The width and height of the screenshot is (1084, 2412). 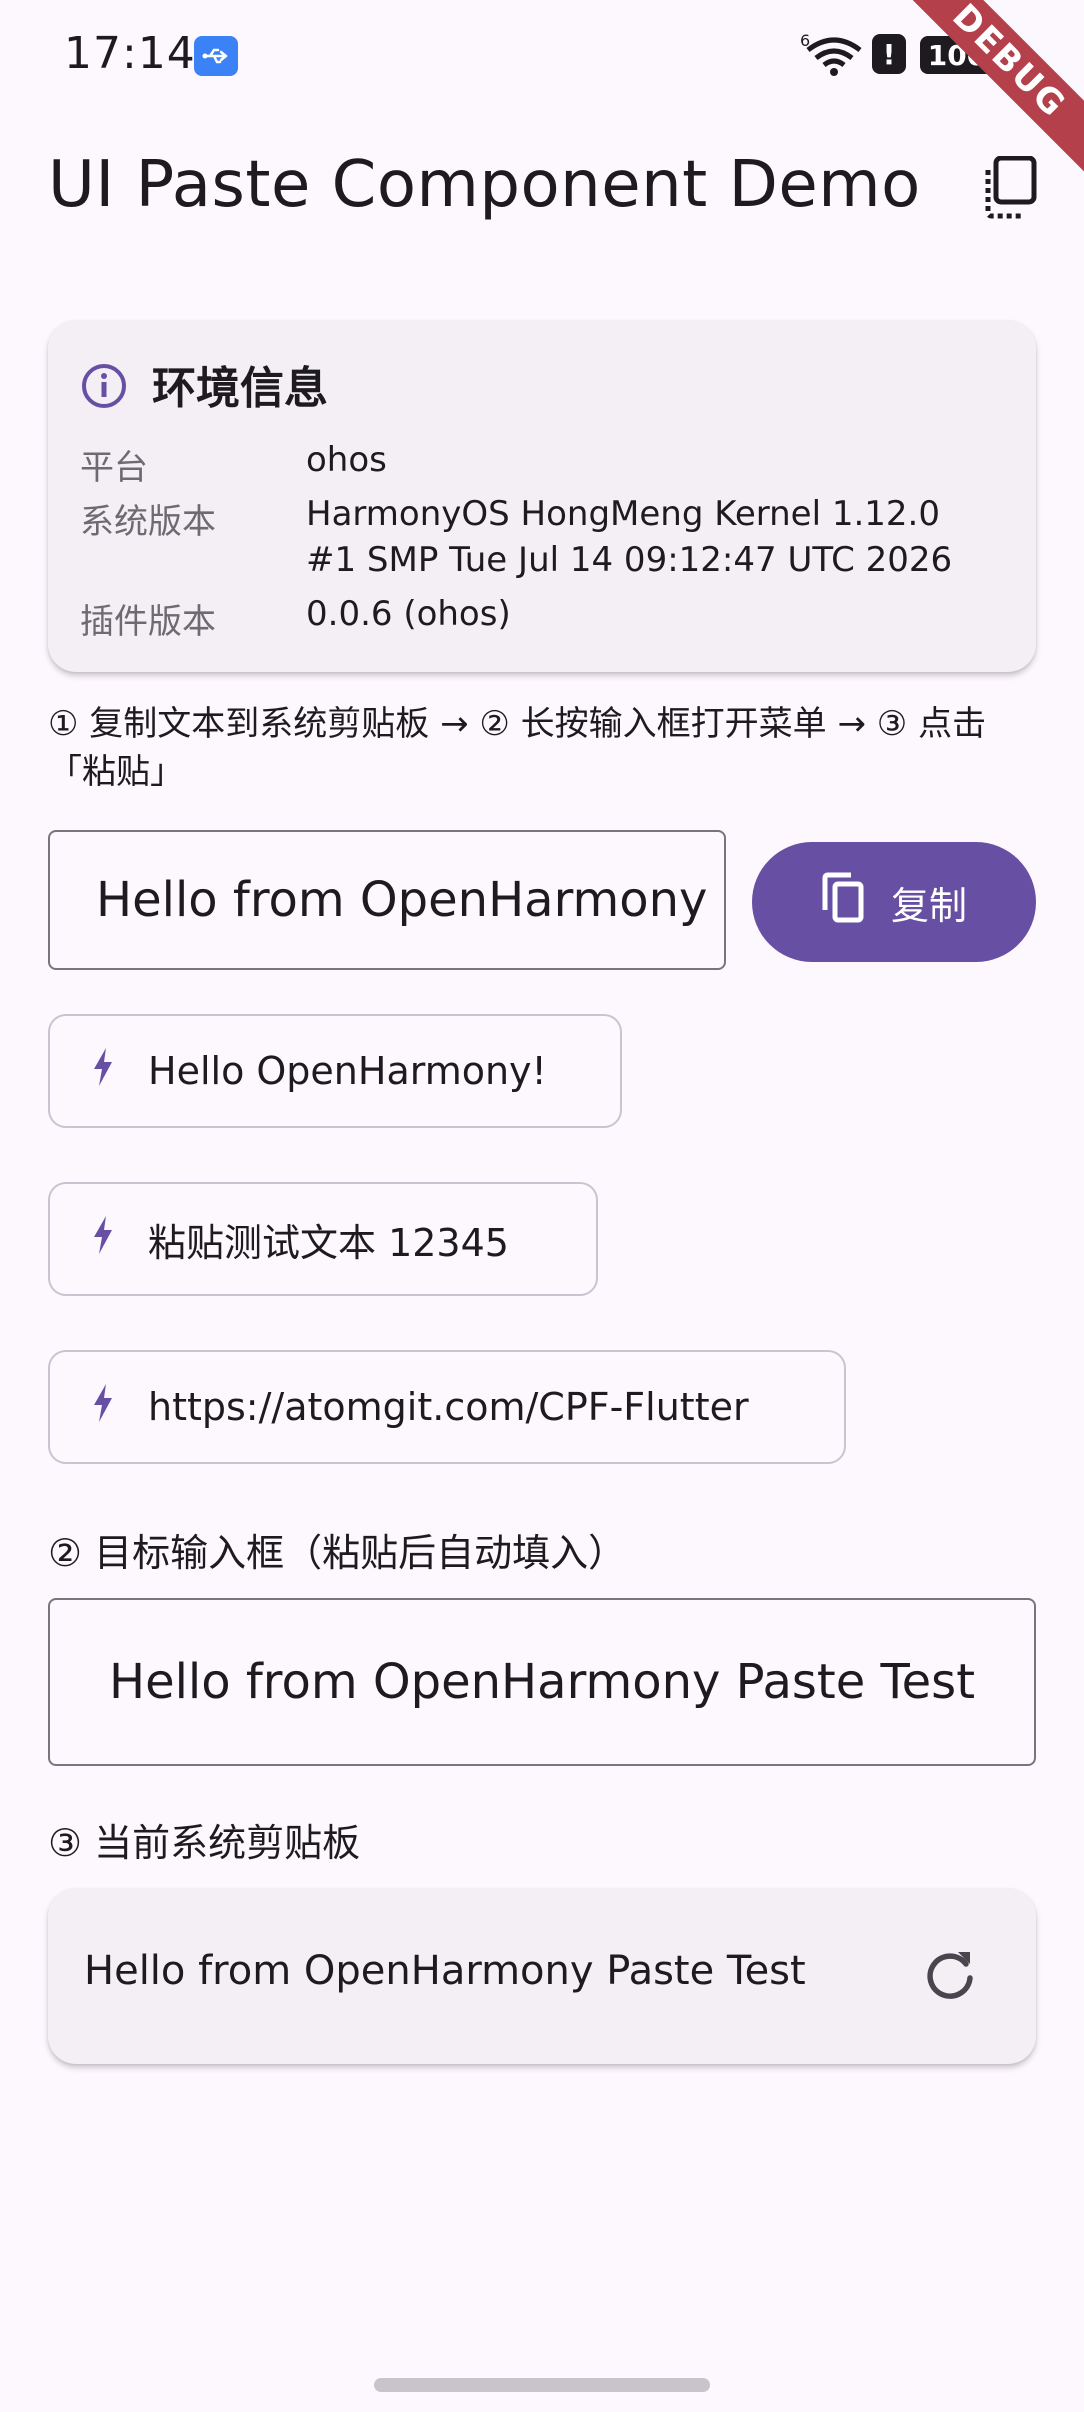 What do you see at coordinates (148, 522) in the screenshot?
I see `env-label-os-version: 系统版本` at bounding box center [148, 522].